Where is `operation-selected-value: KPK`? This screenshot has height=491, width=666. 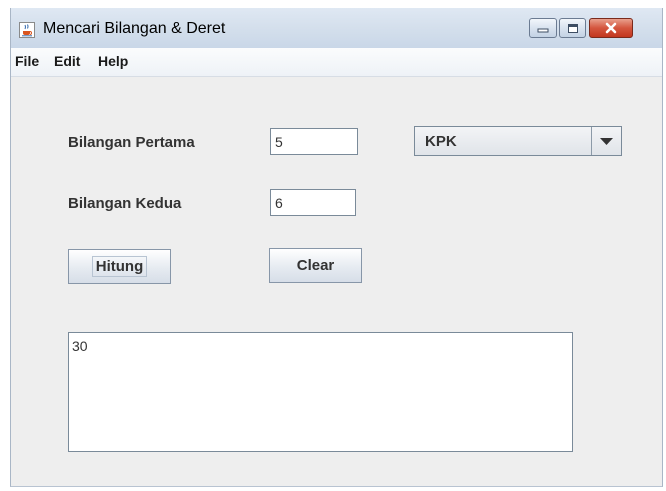
operation-selected-value: KPK is located at coordinates (441, 141).